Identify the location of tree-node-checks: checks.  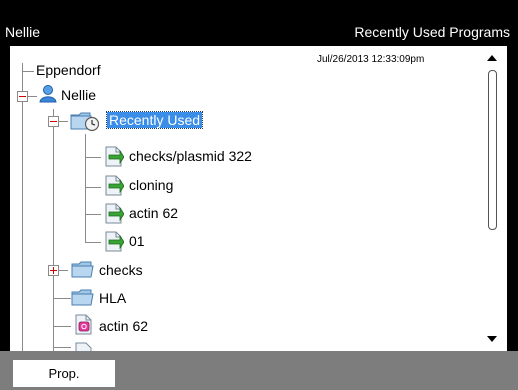
(121, 270).